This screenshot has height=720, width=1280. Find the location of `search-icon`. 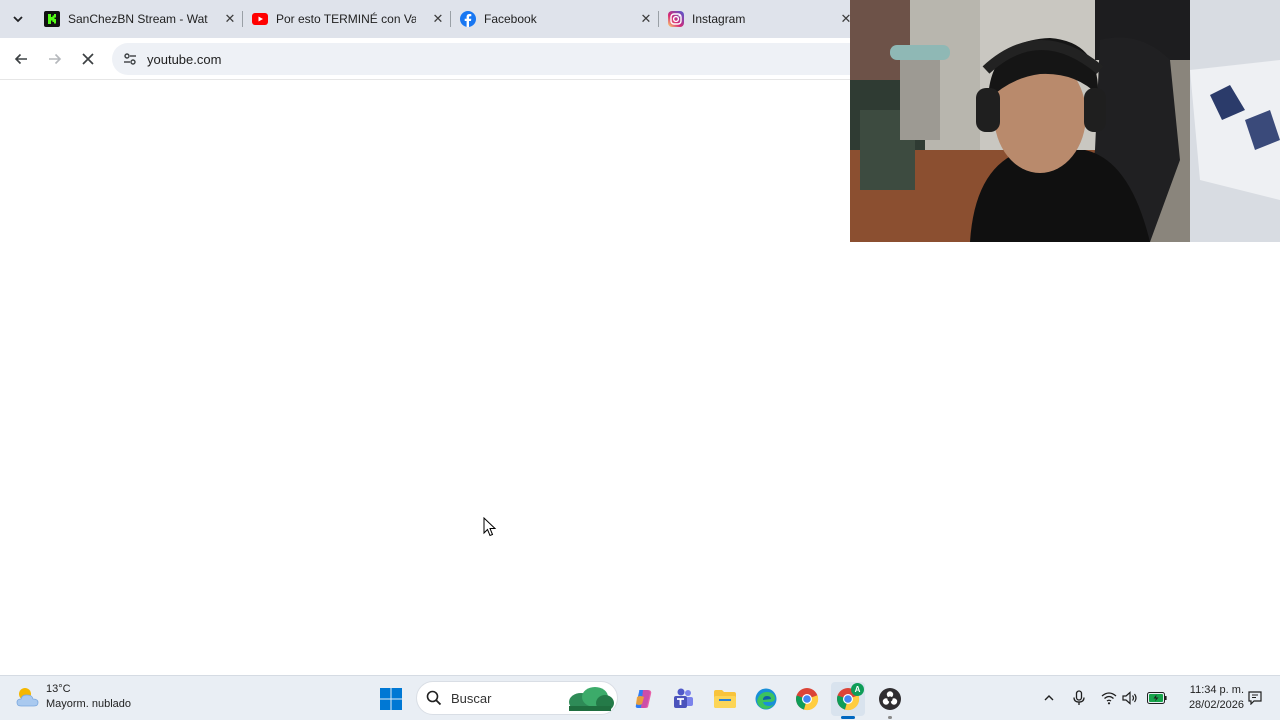

search-icon is located at coordinates (434, 698).